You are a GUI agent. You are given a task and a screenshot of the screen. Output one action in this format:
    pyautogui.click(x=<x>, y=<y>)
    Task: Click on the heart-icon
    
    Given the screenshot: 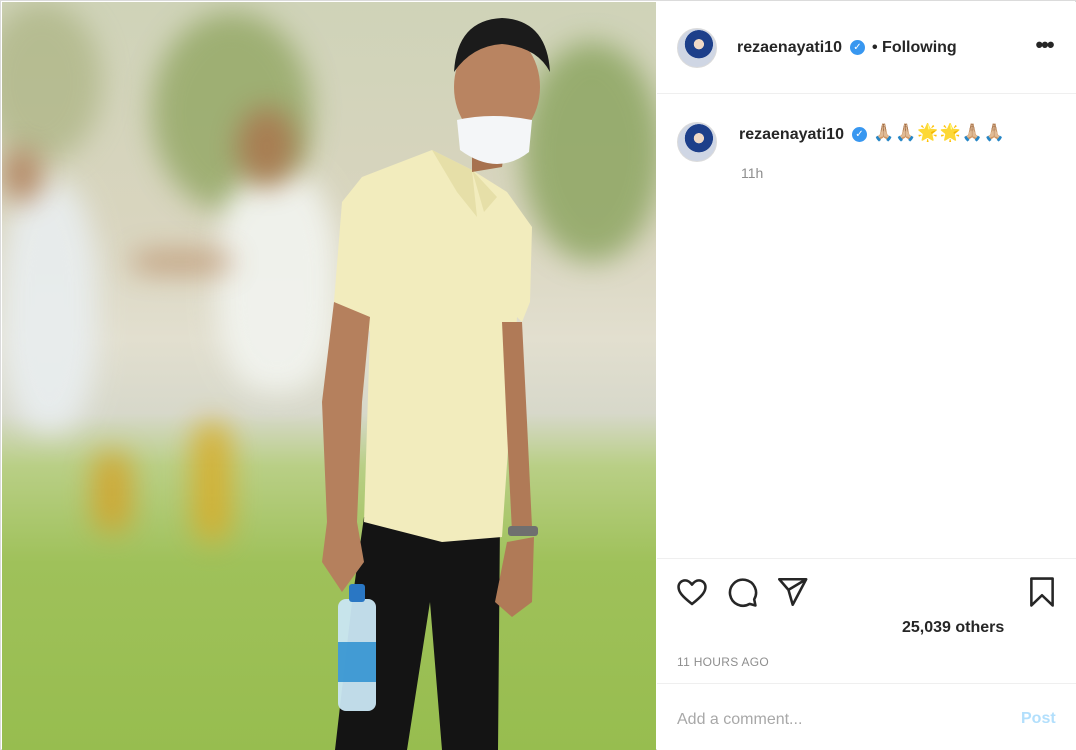 What is the action you would take?
    pyautogui.click(x=692, y=592)
    